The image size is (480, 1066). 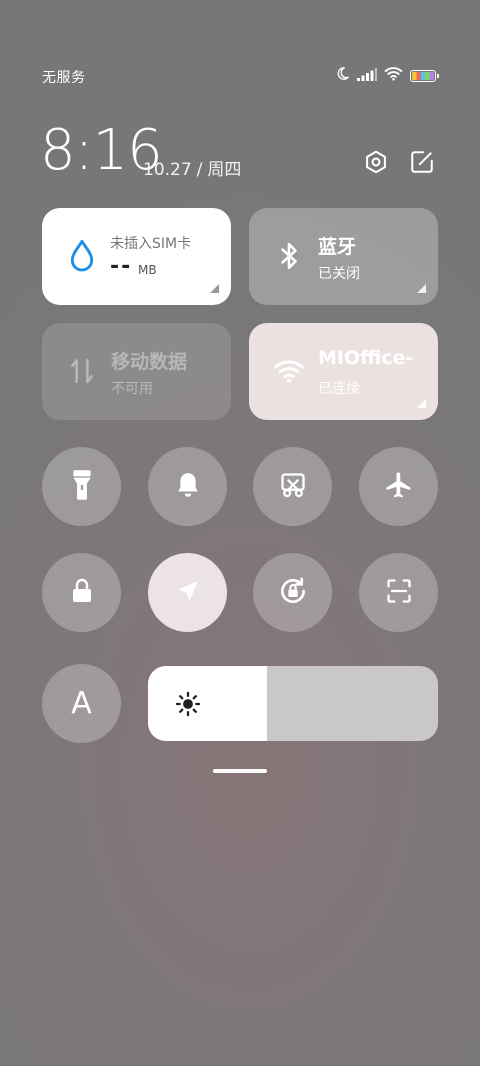 I want to click on font-icon: A, so click(x=81, y=703).